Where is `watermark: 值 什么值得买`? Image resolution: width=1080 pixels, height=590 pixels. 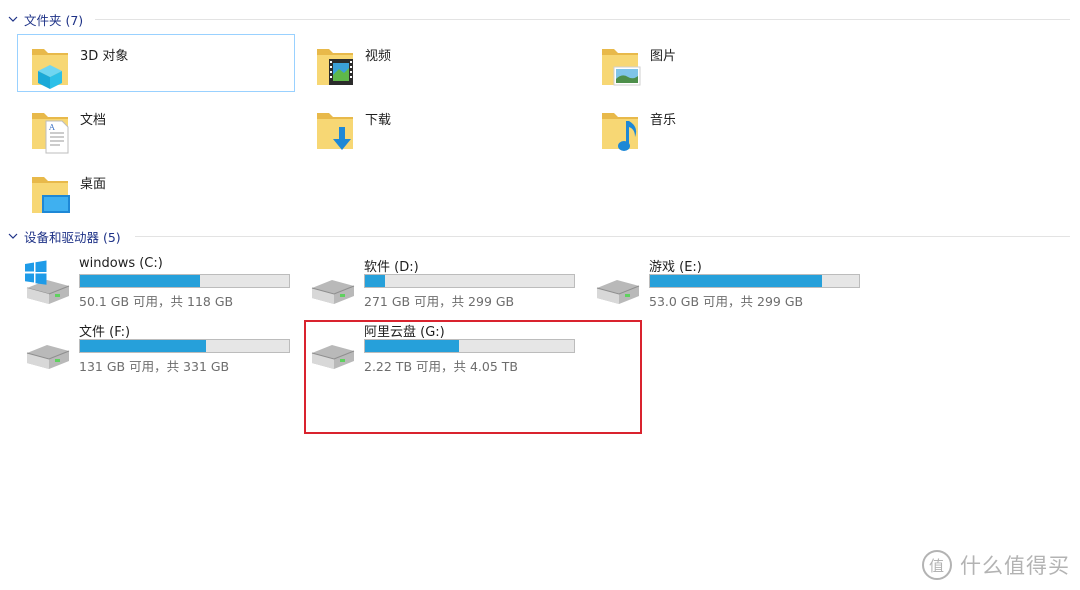 watermark: 值 什么值得买 is located at coordinates (996, 565).